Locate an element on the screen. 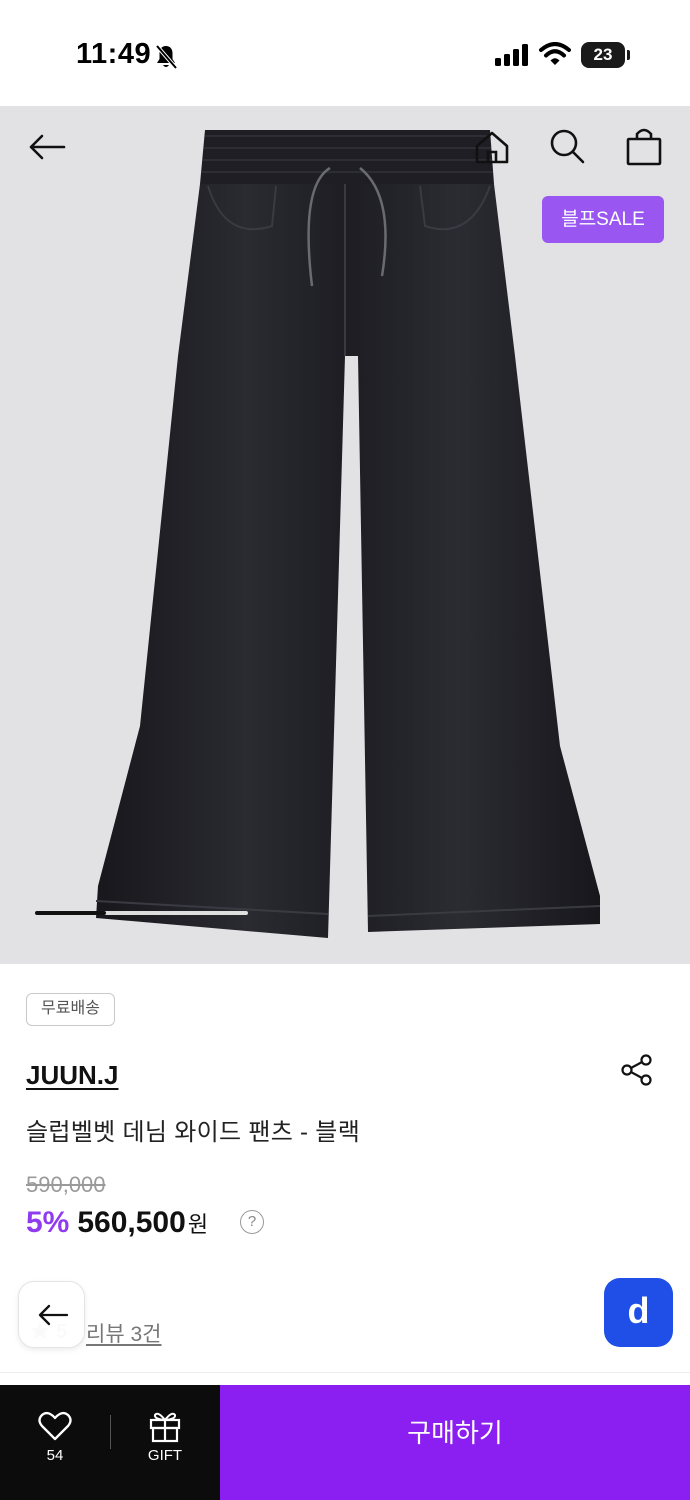  review-link: 리뷰 3건 is located at coordinates (123, 1333).